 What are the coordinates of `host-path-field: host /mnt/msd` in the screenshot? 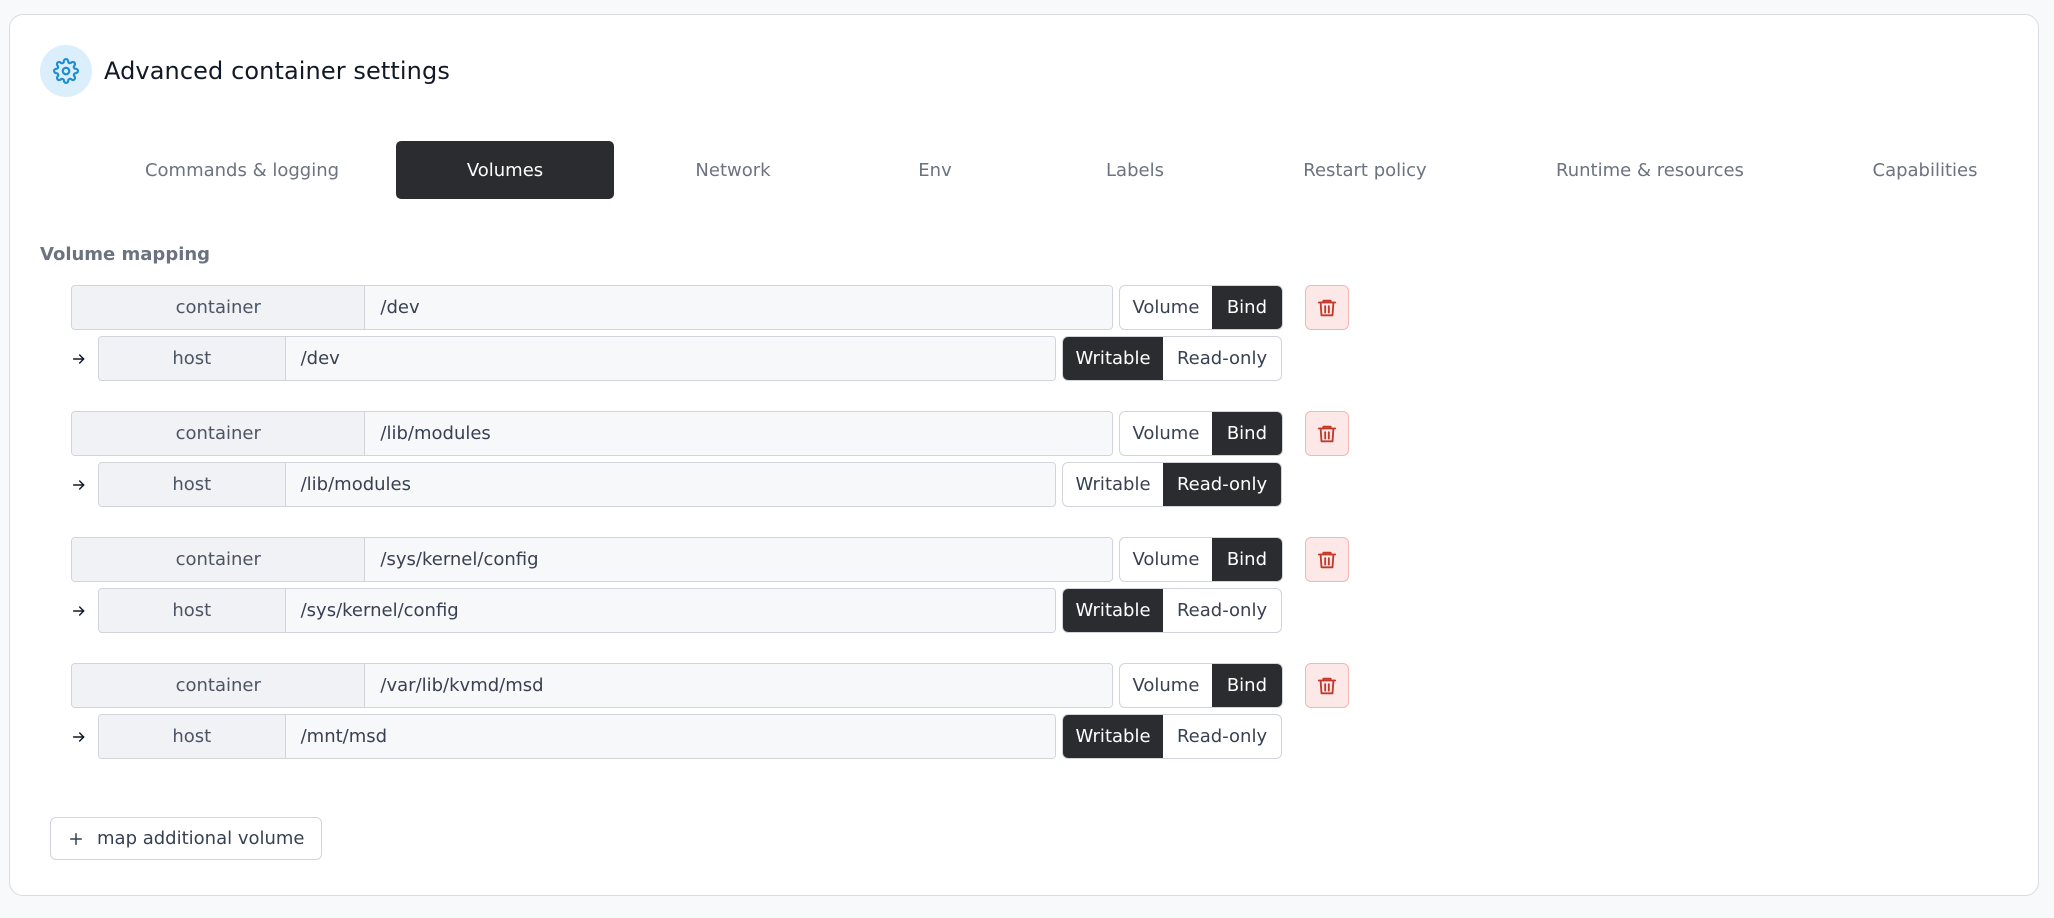 It's located at (577, 736).